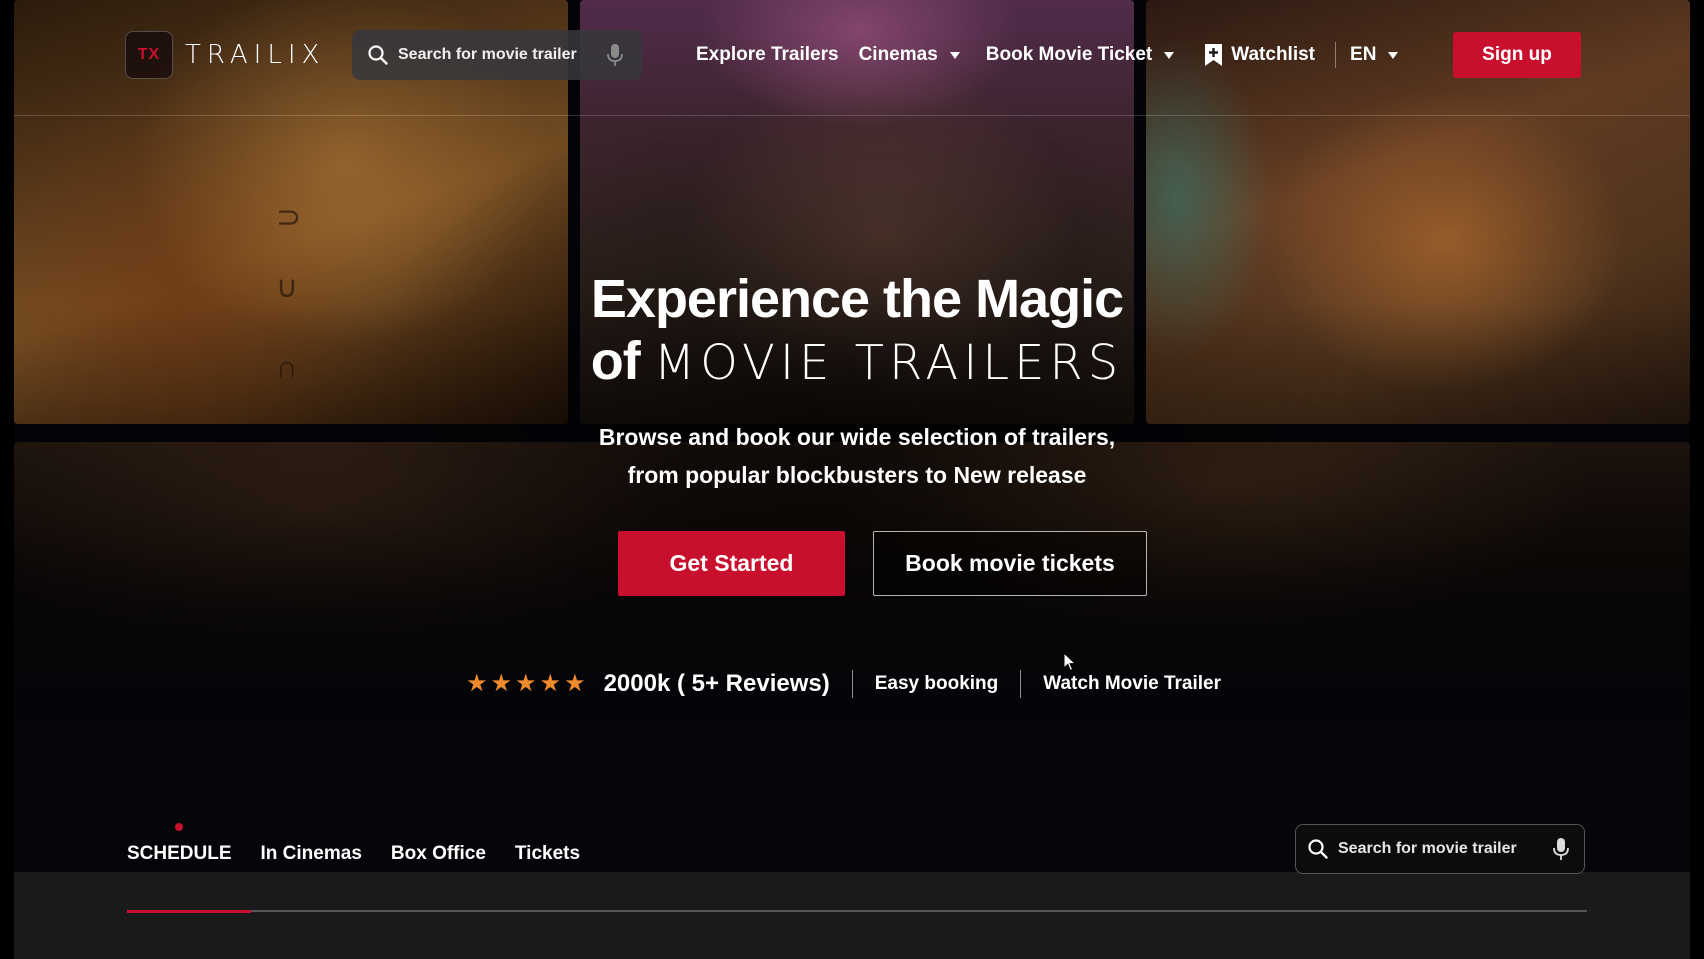 The image size is (1704, 959). What do you see at coordinates (1273, 54) in the screenshot?
I see `nav-watchlist-label: Watchlist` at bounding box center [1273, 54].